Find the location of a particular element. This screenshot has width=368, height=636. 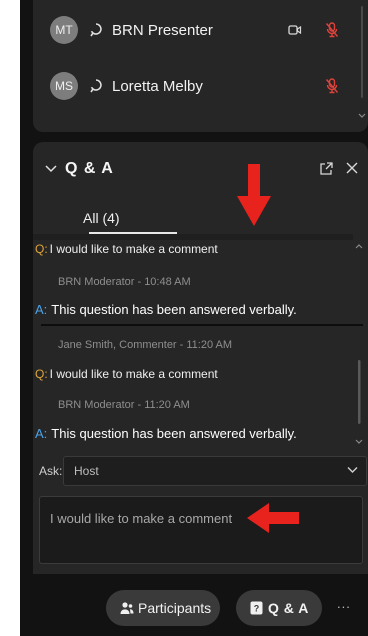

participants-button: Participants is located at coordinates (163, 608).